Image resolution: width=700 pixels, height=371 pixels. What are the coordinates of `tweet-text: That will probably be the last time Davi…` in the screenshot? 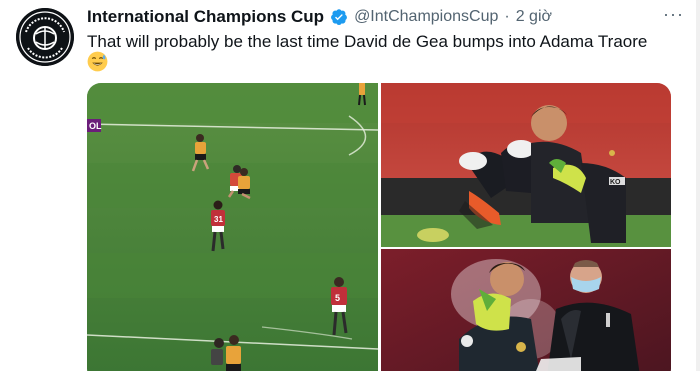 It's located at (367, 41).